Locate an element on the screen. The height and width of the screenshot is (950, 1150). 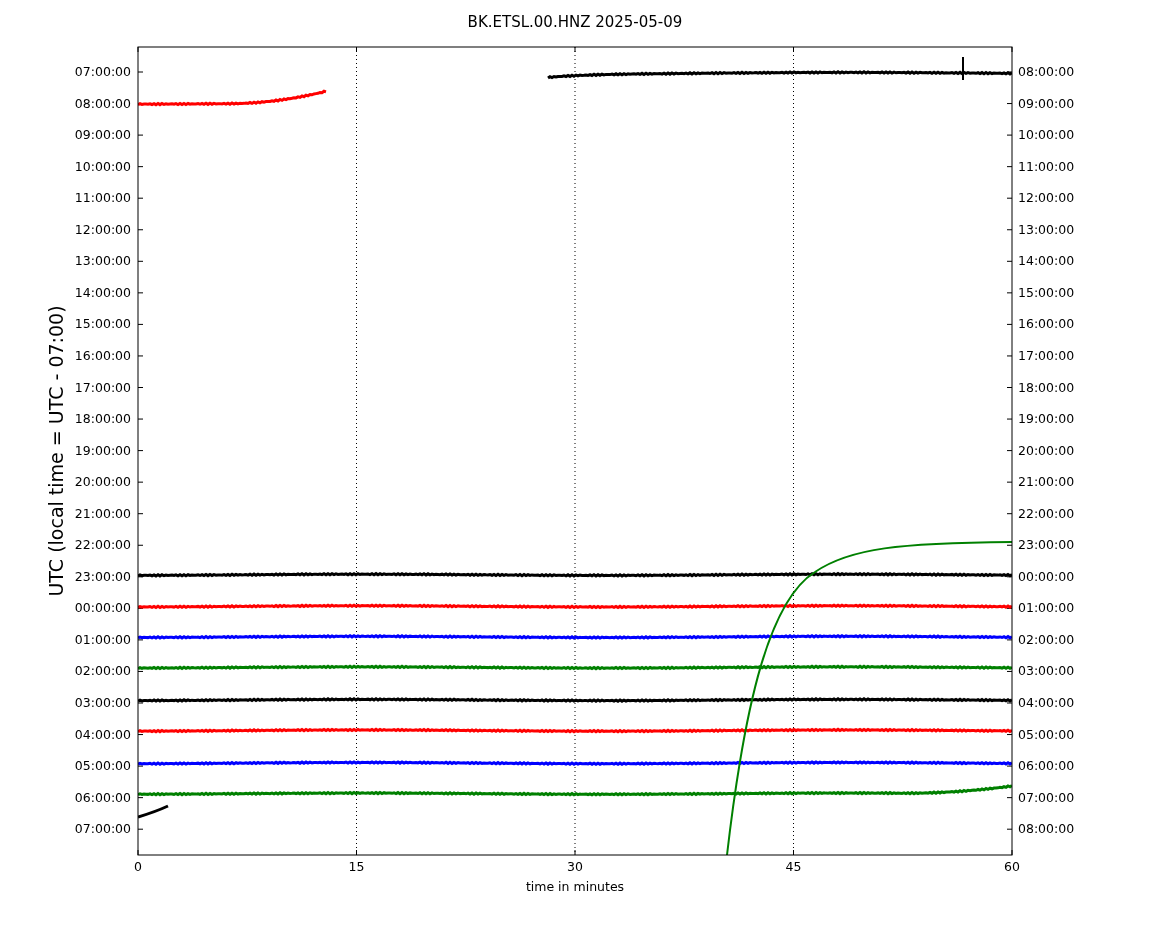
x-axis-label: time in minutes is located at coordinates (575, 886).